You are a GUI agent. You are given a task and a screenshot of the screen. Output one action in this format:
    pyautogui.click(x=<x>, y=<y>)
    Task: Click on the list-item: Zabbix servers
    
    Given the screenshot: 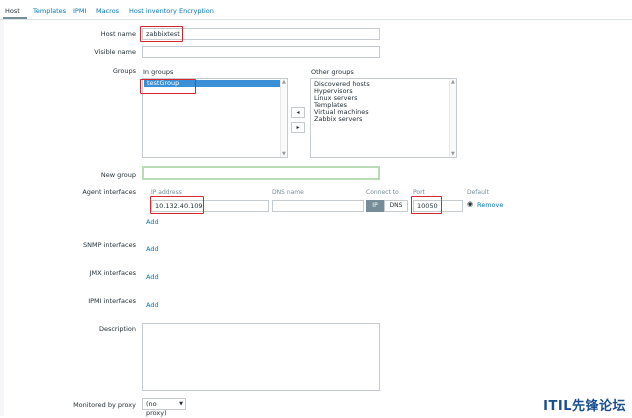 What is the action you would take?
    pyautogui.click(x=383, y=119)
    